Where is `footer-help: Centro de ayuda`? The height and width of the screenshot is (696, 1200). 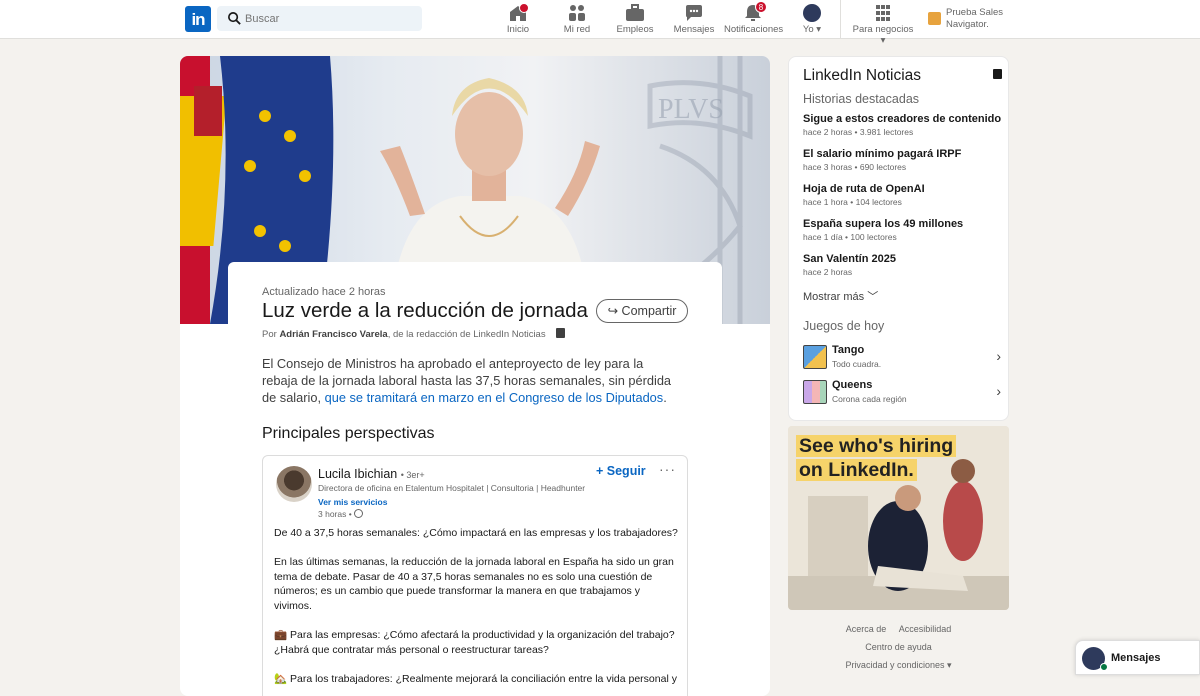 footer-help: Centro de ayuda is located at coordinates (898, 647).